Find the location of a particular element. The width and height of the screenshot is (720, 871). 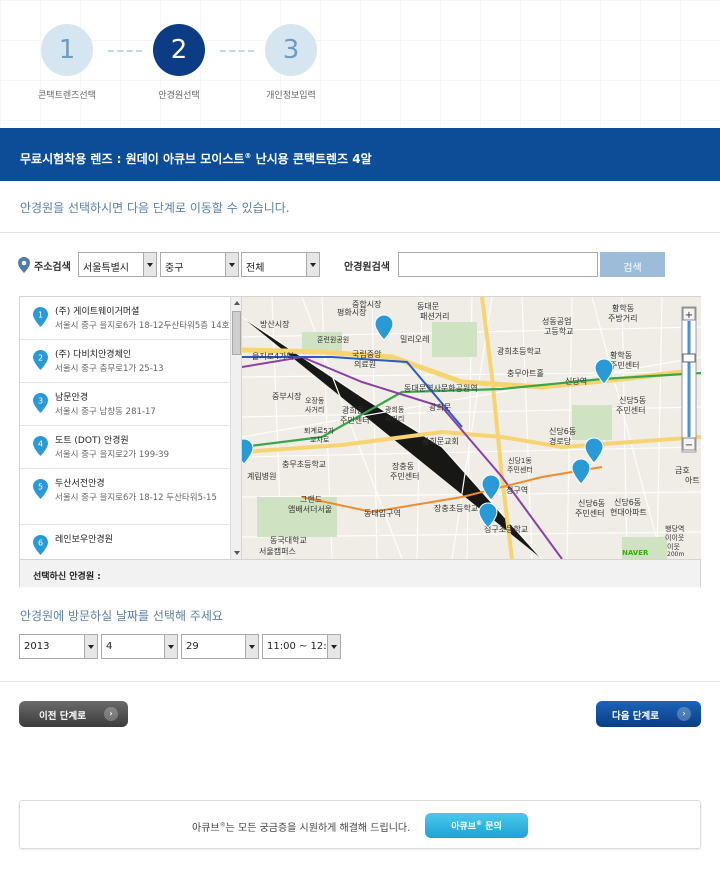

day-select: 29 is located at coordinates (220, 646).